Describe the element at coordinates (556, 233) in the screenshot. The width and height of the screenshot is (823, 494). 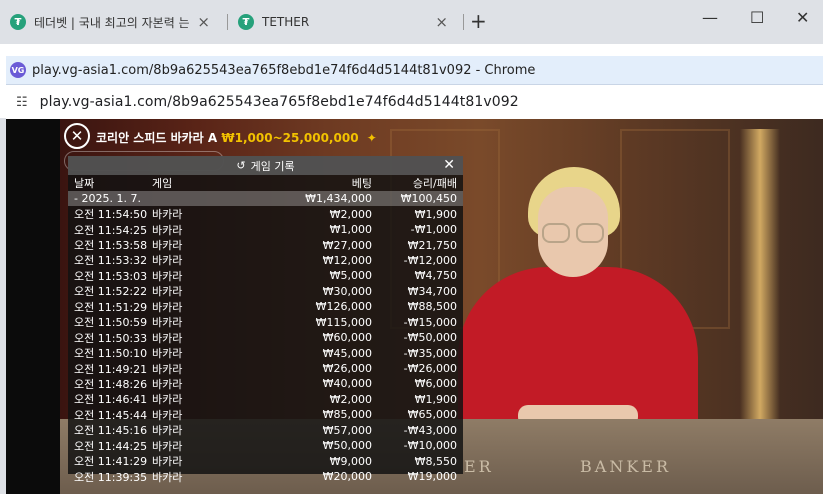
I see `glasses-left` at that location.